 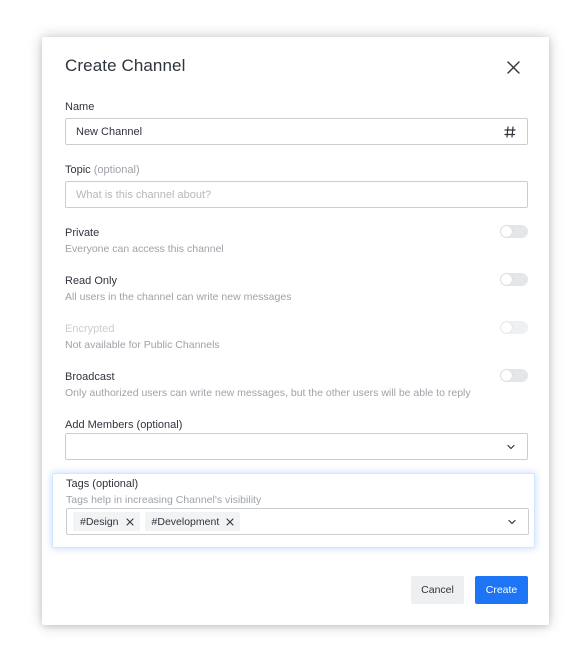 What do you see at coordinates (80, 107) in the screenshot?
I see `name-label: Name` at bounding box center [80, 107].